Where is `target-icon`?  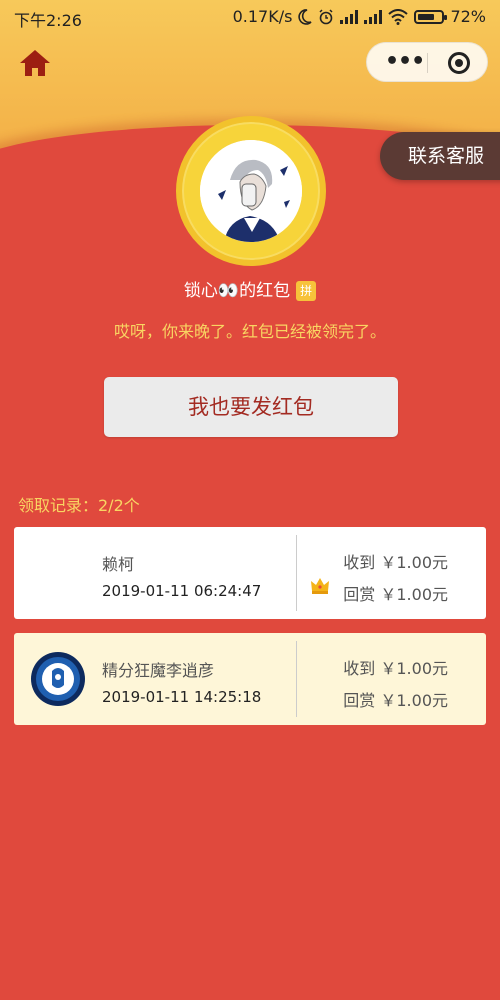
target-icon is located at coordinates (459, 63).